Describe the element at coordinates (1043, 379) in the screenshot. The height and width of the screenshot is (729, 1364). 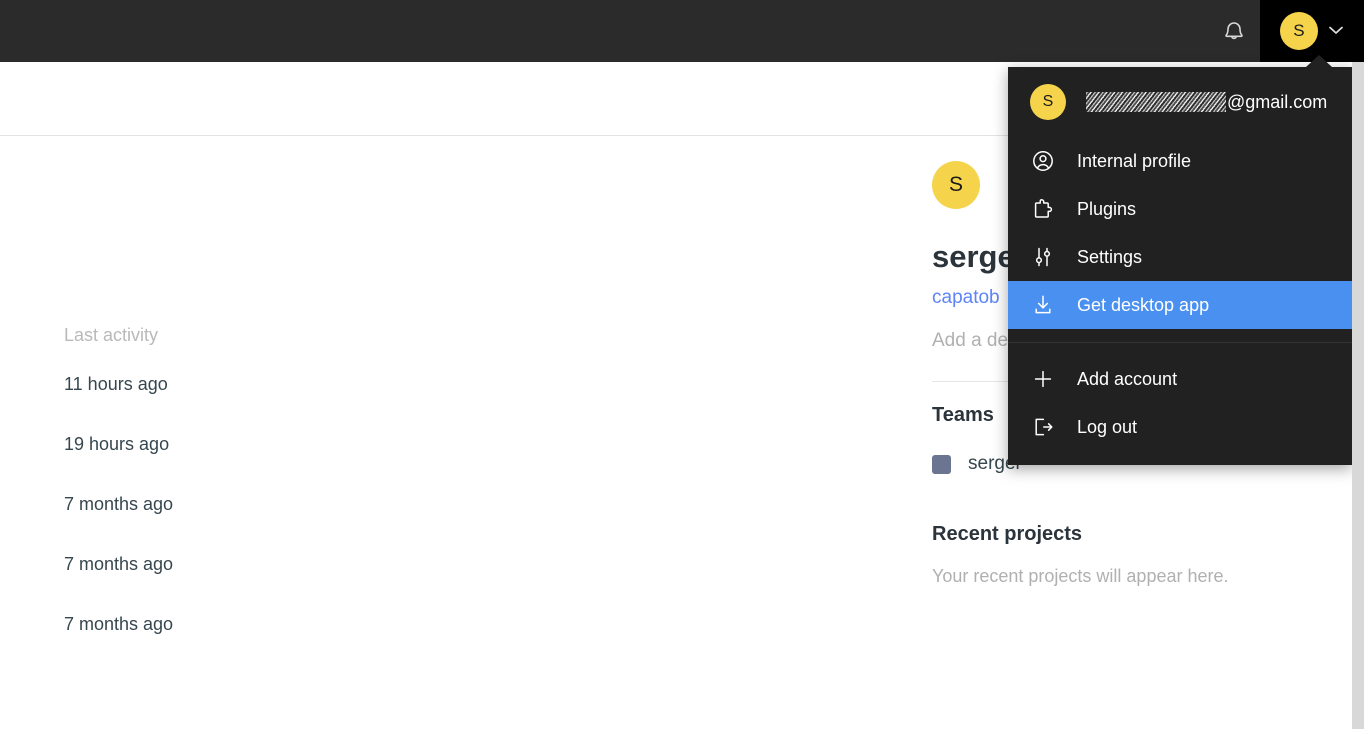
I see `plus-icon` at that location.